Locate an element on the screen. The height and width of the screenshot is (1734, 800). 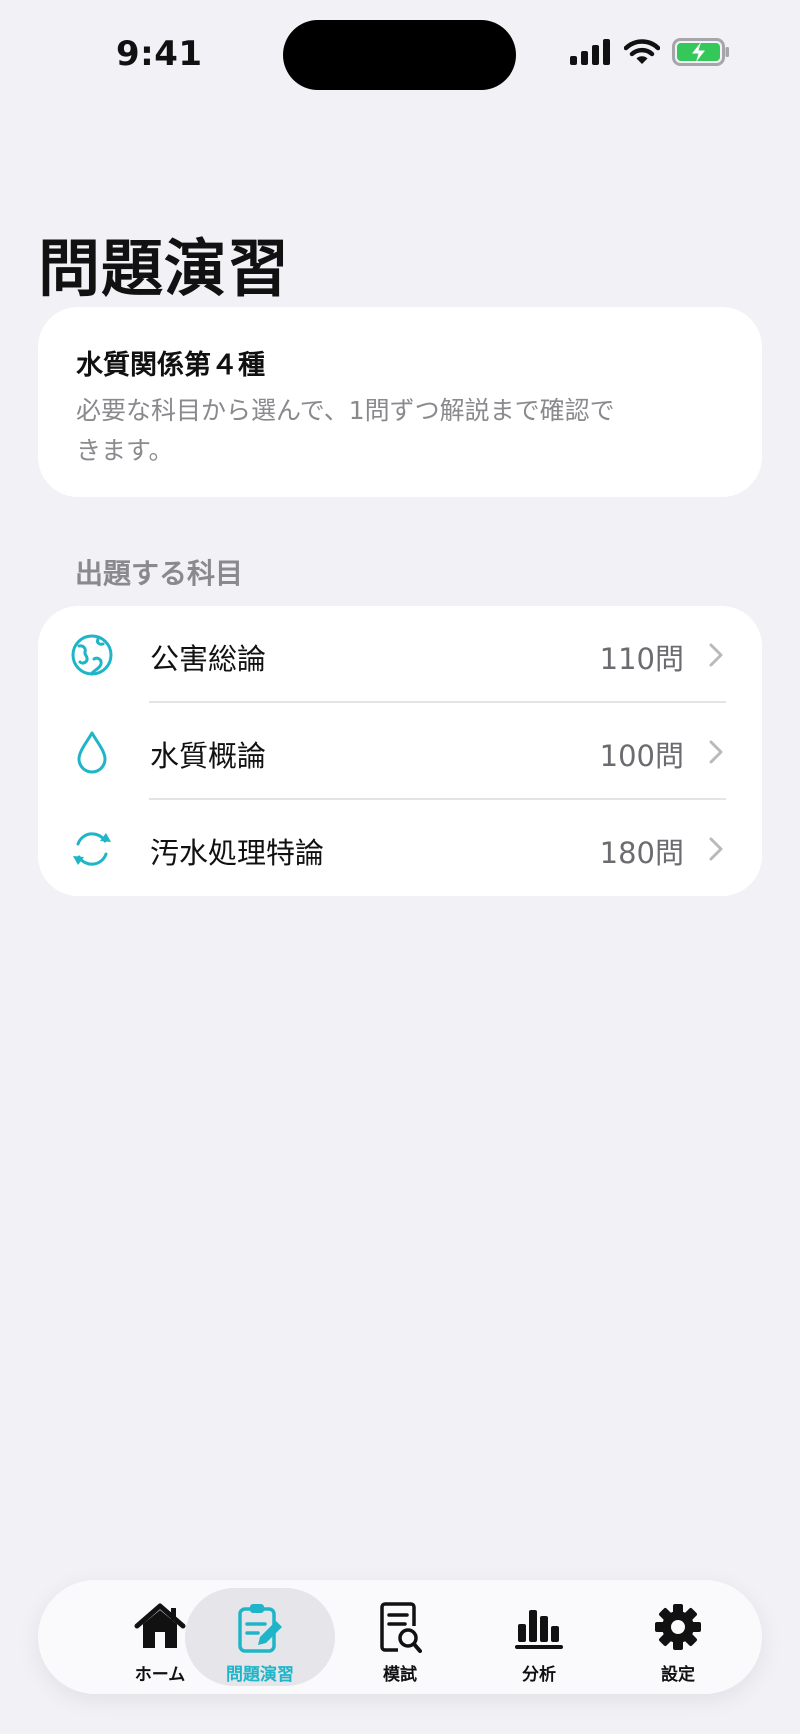
battery-charging-icon is located at coordinates (700, 52).